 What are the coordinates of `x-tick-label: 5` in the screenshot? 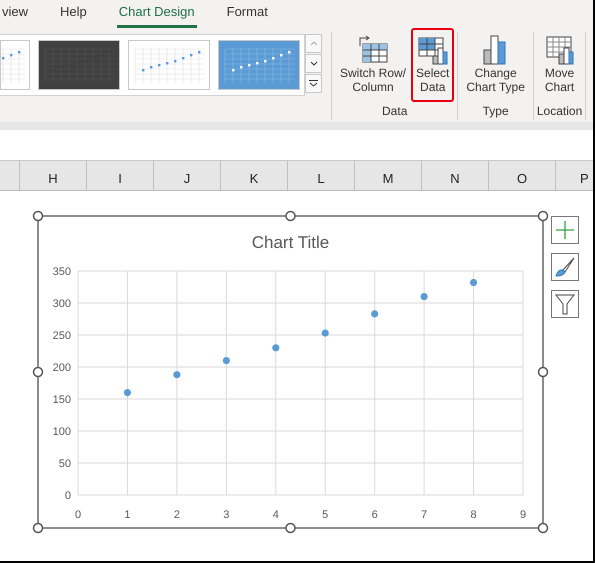 It's located at (325, 515).